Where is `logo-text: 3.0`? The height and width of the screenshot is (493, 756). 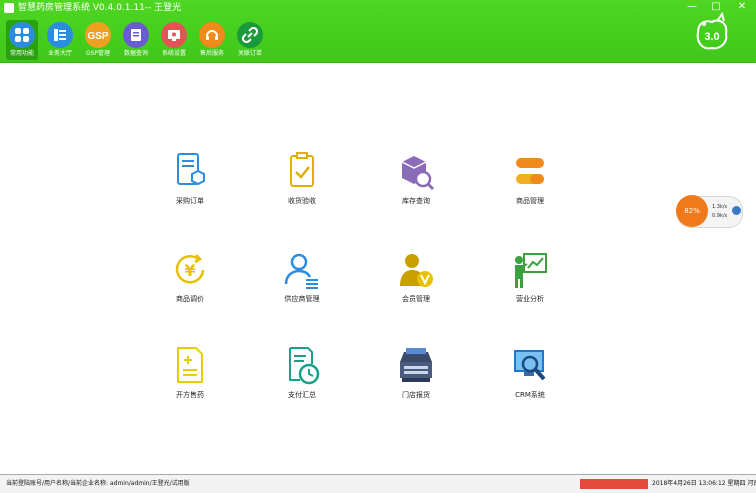
logo-text: 3.0 is located at coordinates (711, 37).